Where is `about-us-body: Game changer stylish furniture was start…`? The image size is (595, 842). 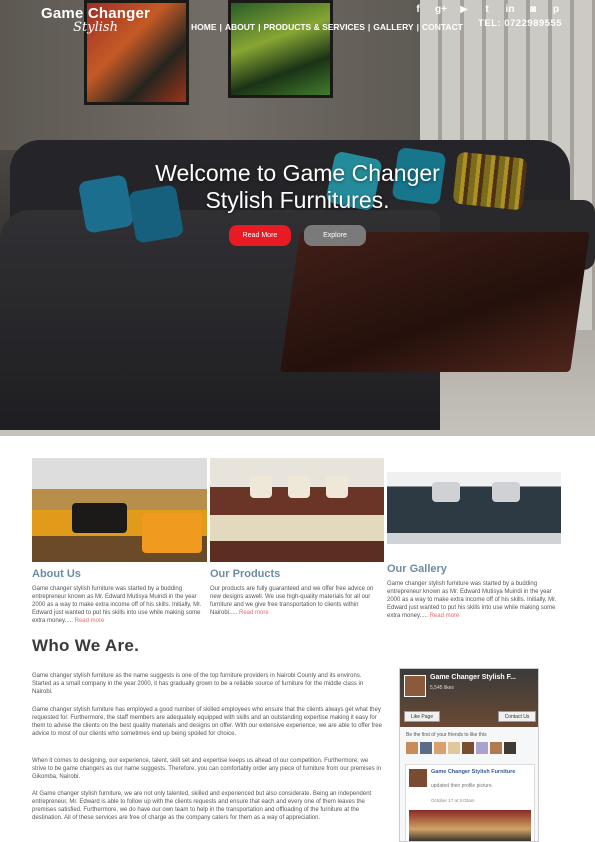
about-us-body: Game changer stylish furniture was start… is located at coordinates (117, 605).